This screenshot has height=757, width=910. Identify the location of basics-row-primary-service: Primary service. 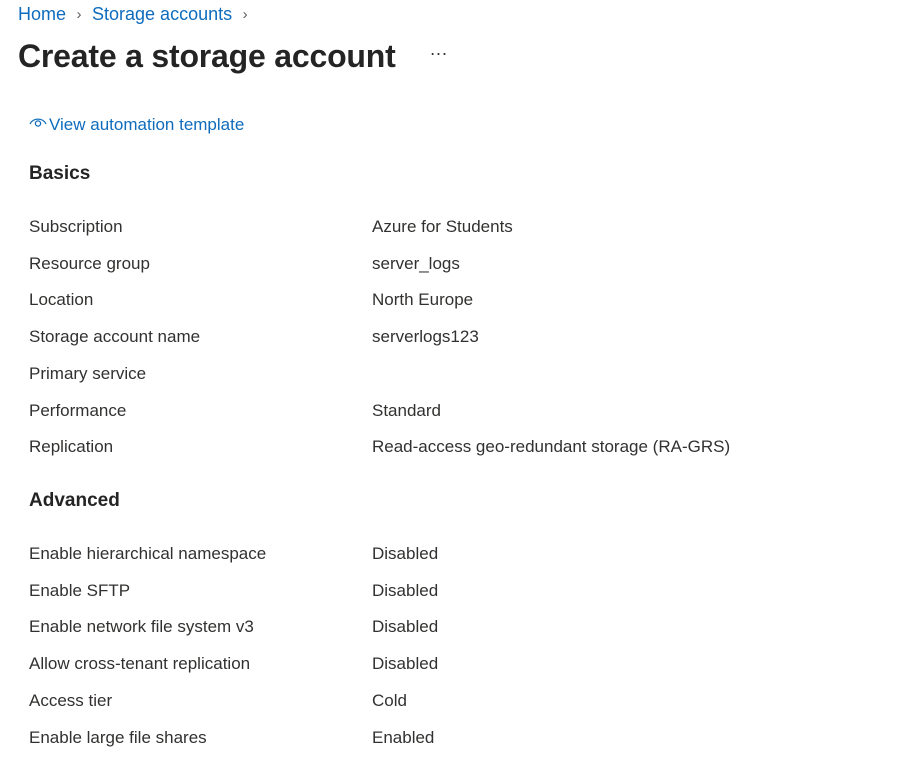
(459, 376).